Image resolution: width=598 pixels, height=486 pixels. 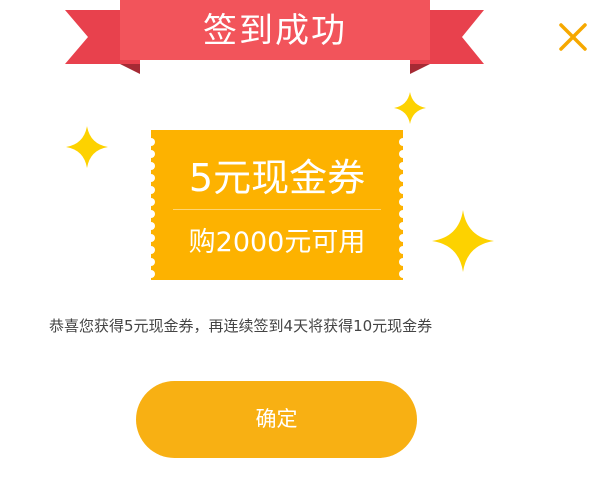 I want to click on close-button, so click(x=573, y=37).